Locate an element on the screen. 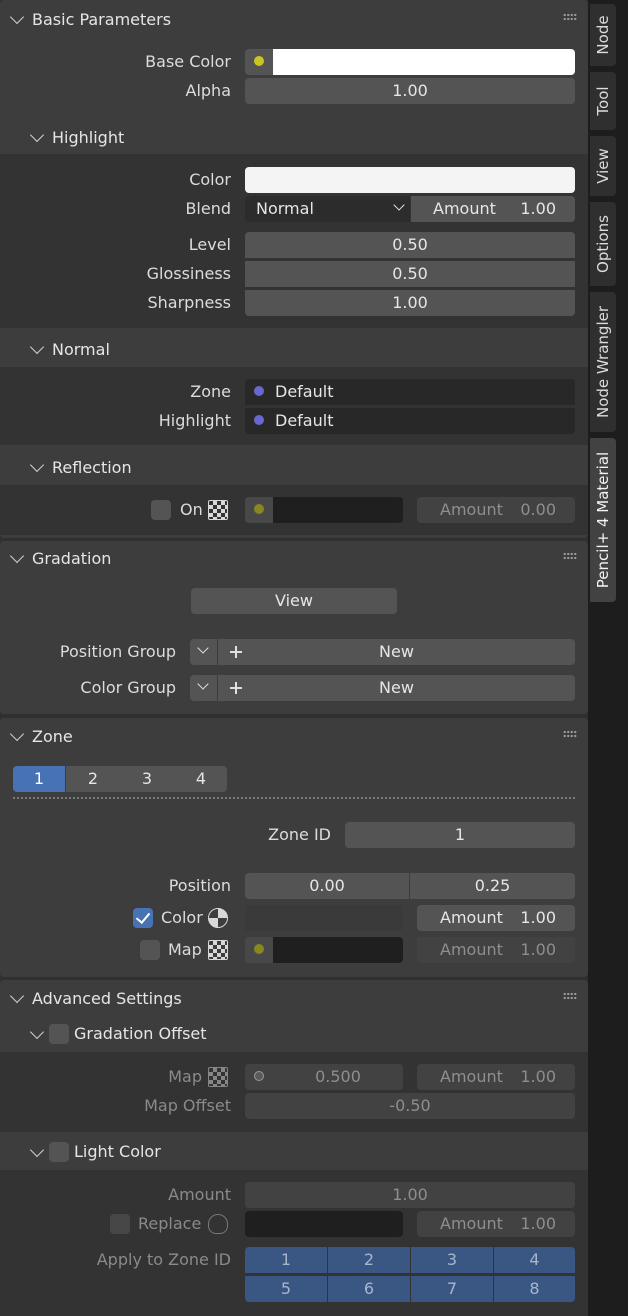 Image resolution: width=628 pixels, height=1316 pixels. highlight-color-swatch is located at coordinates (410, 180).